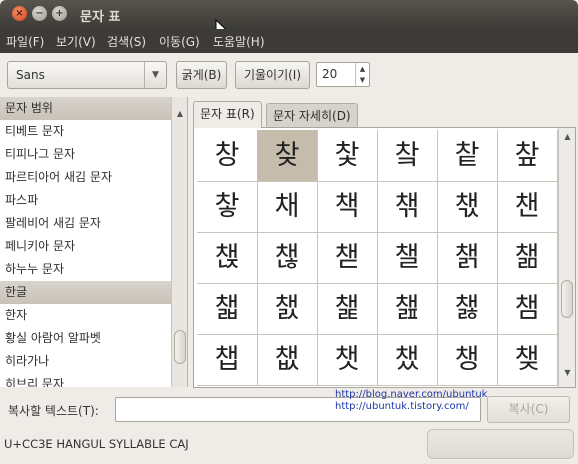  Describe the element at coordinates (407, 309) in the screenshot. I see `character-cell: 챒` at that location.